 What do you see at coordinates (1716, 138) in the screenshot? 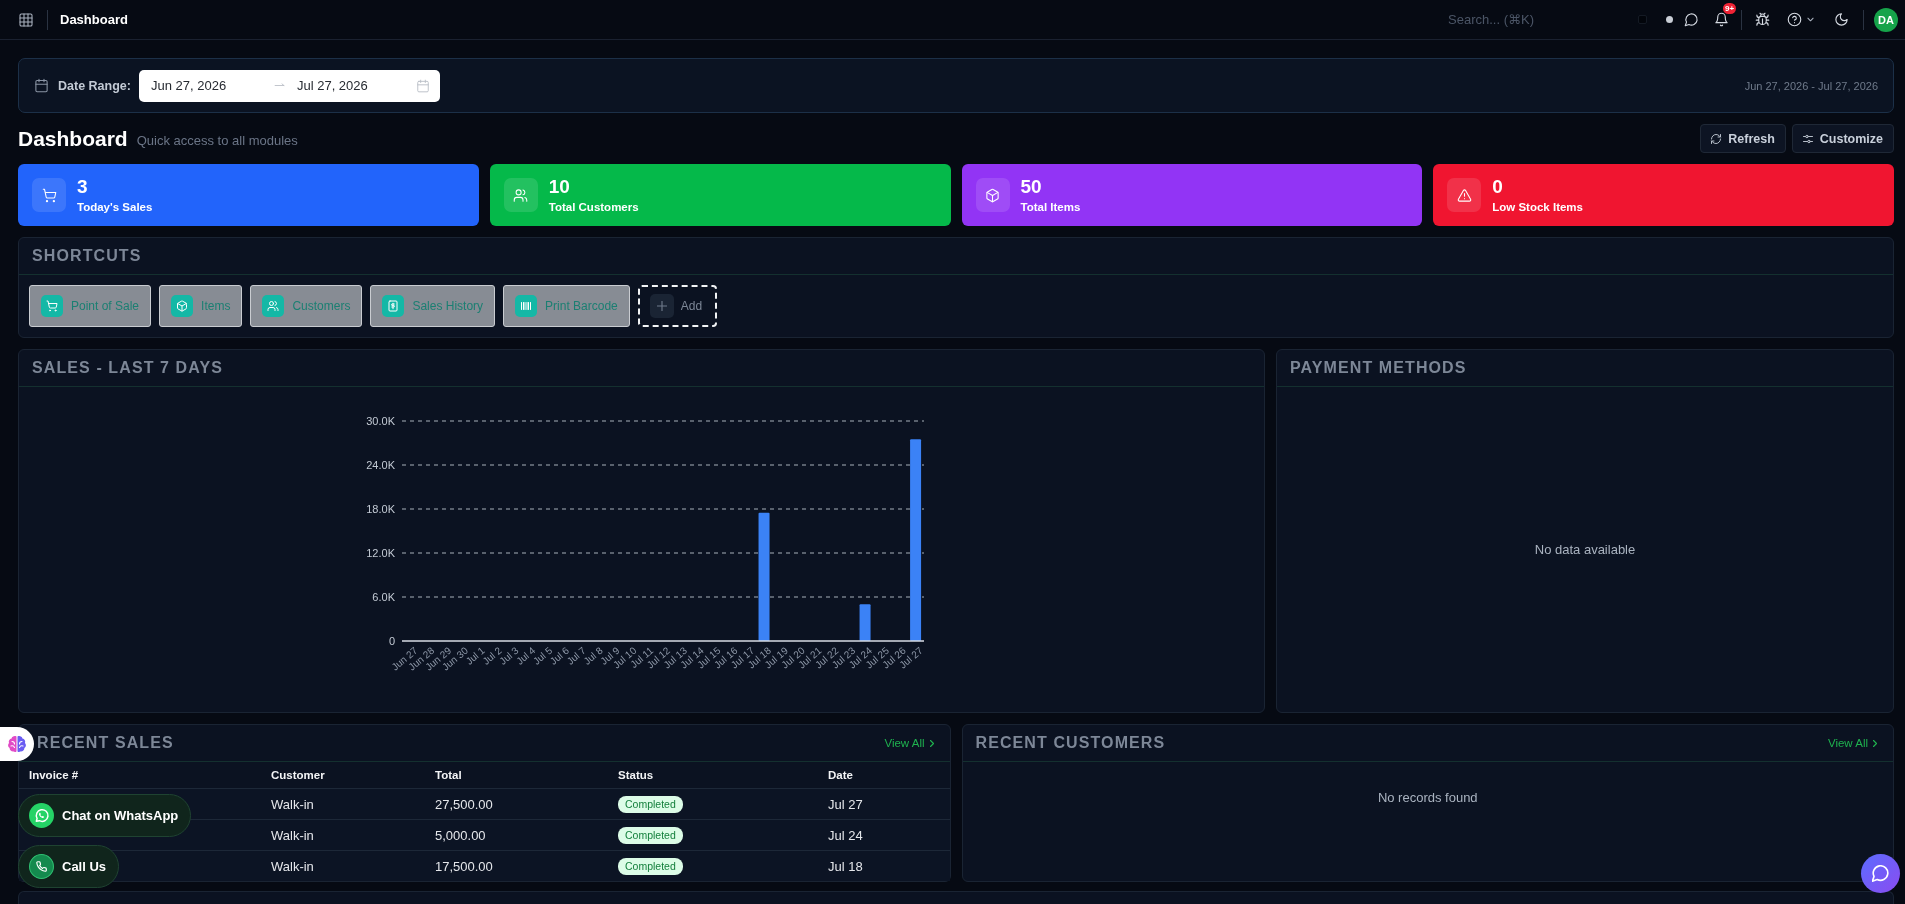
I see `refresh-icon` at bounding box center [1716, 138].